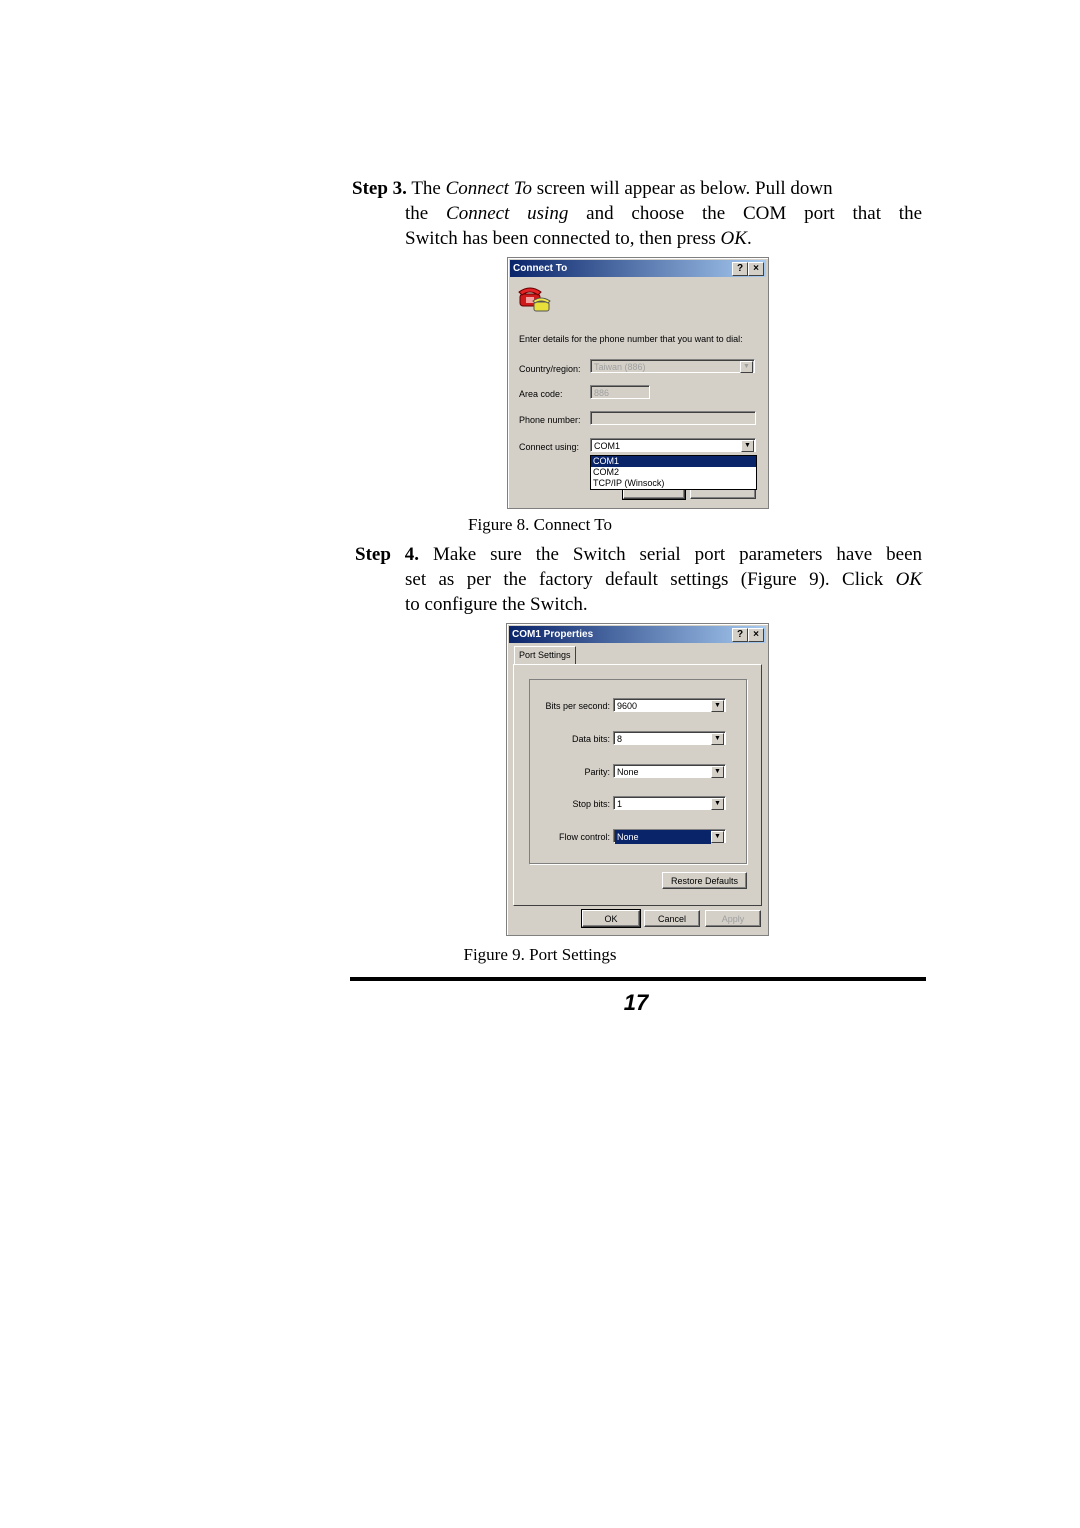 Image resolution: width=1080 pixels, height=1528 pixels. Describe the element at coordinates (590, 739) in the screenshot. I see `data-bits-label: Data bits:` at that location.